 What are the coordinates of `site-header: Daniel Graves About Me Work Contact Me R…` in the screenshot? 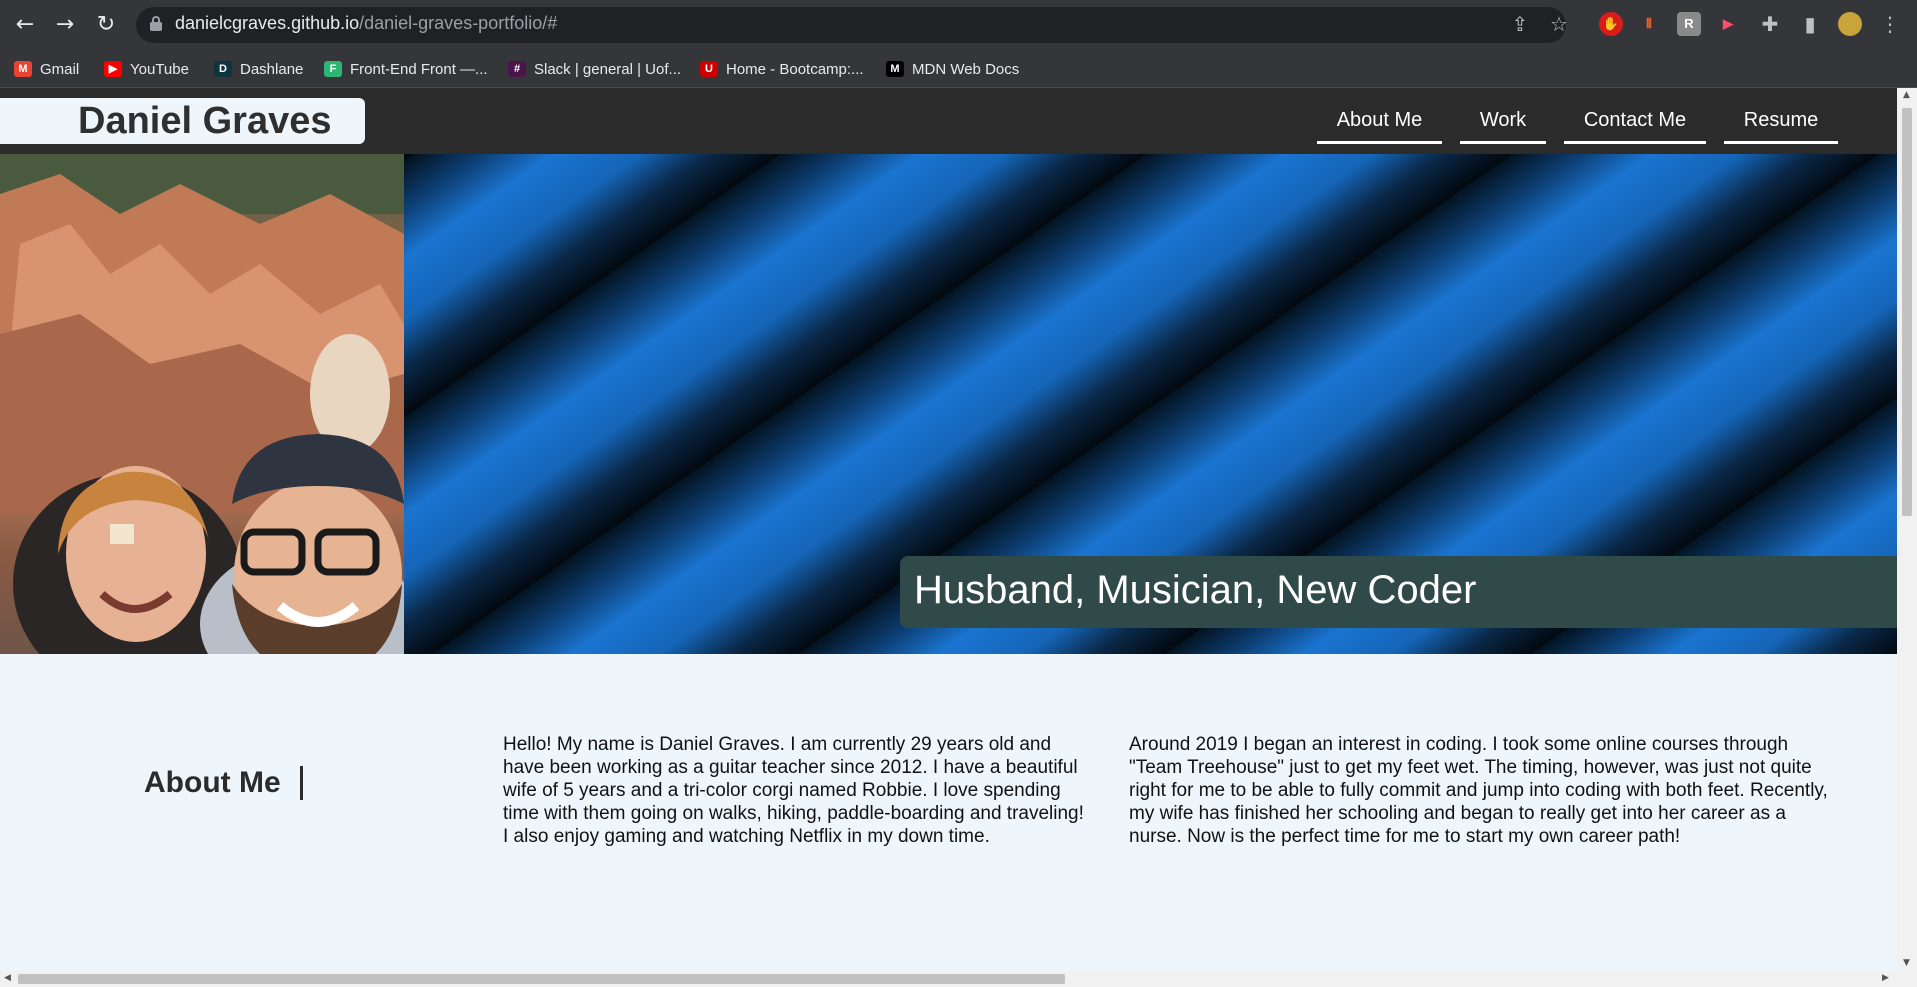 It's located at (948, 121).